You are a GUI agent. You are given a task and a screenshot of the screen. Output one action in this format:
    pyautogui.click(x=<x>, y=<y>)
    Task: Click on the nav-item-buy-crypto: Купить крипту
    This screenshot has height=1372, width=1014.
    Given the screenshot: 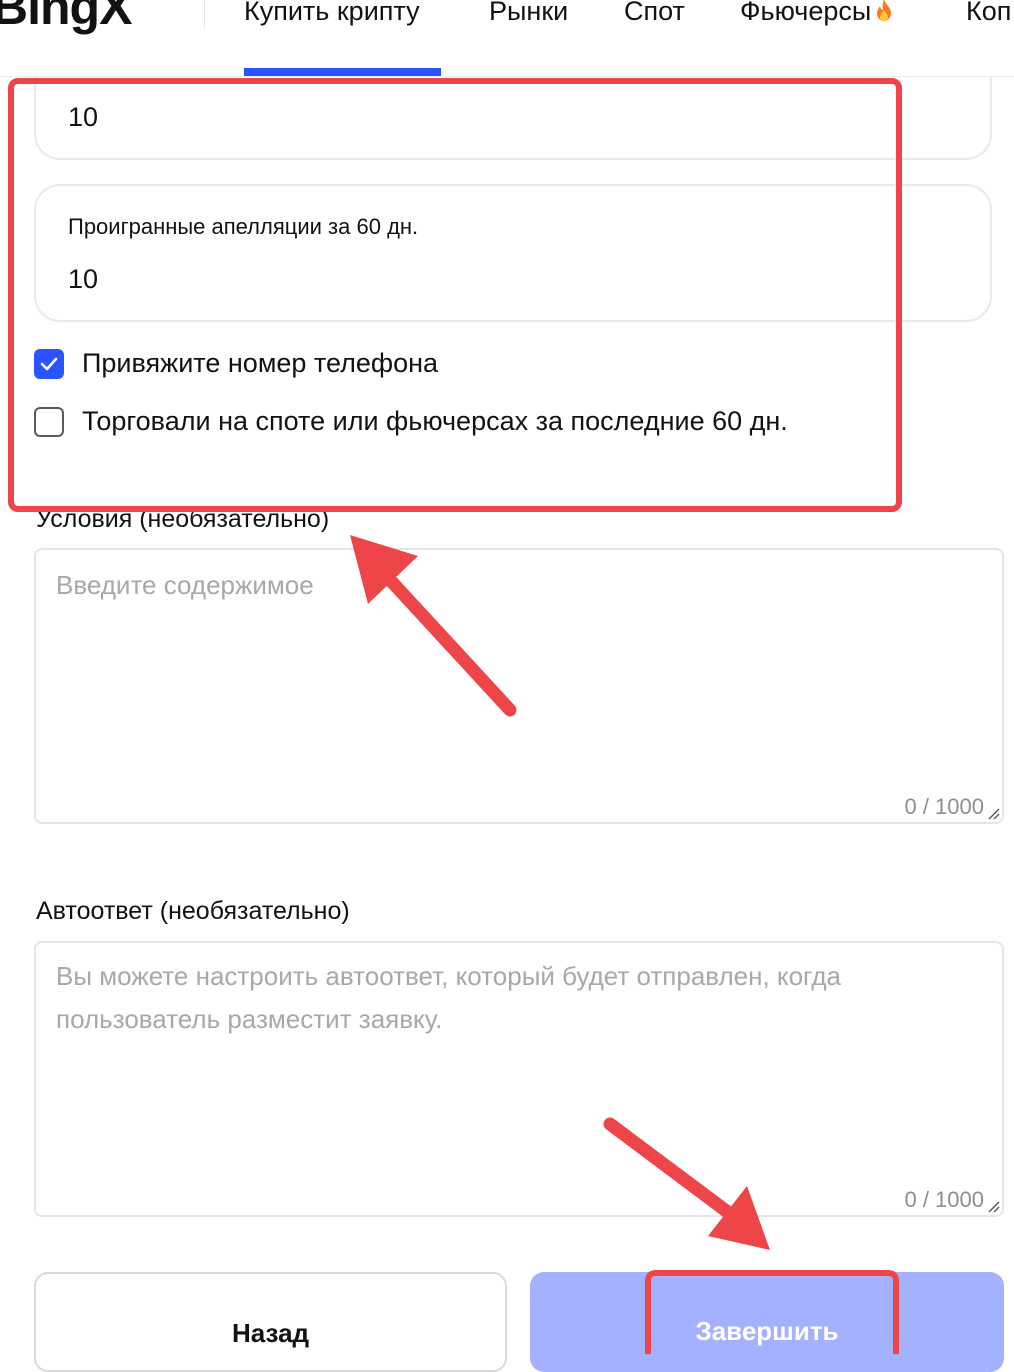 What is the action you would take?
    pyautogui.click(x=332, y=13)
    